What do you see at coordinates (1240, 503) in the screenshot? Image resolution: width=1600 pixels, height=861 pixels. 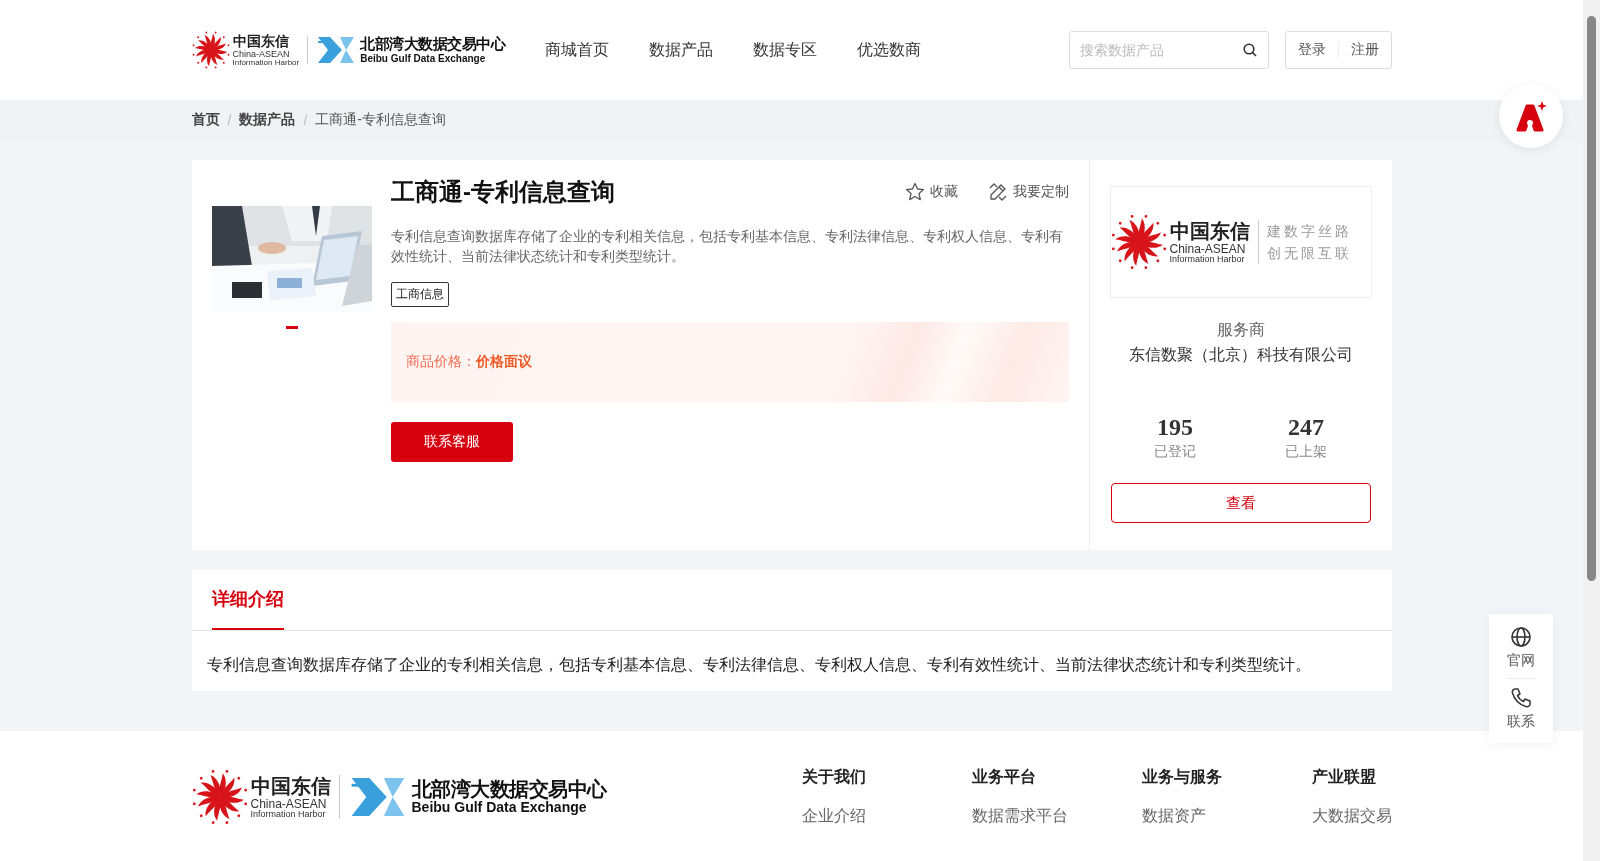 I see `view-button: 查看` at bounding box center [1240, 503].